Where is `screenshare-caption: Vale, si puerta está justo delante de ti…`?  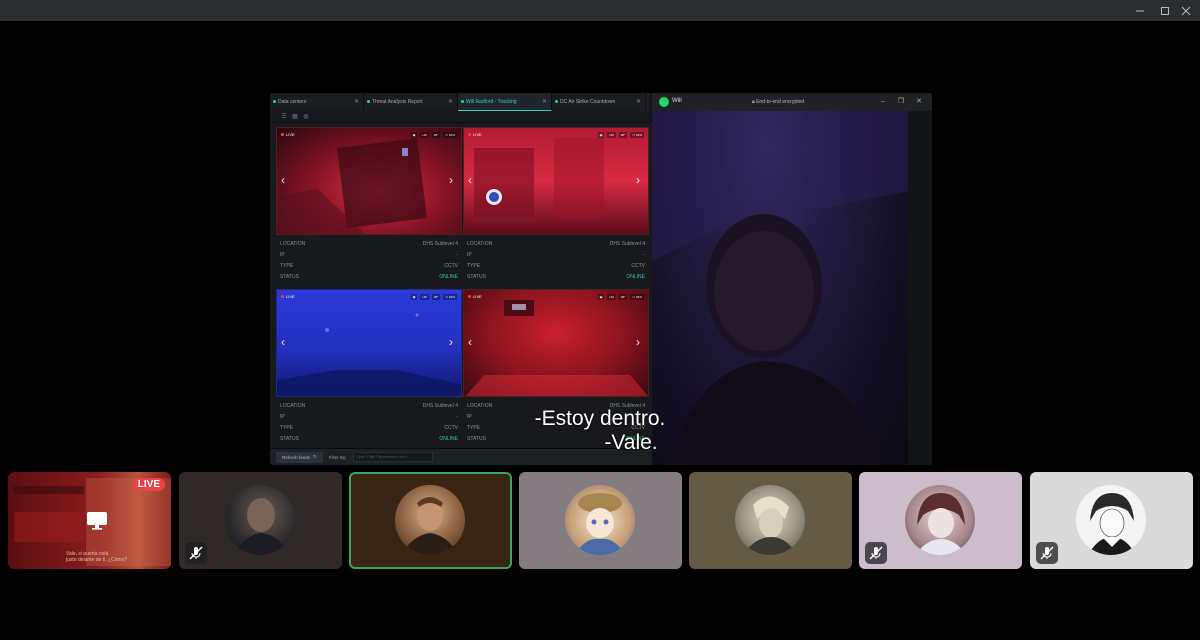
screenshare-caption: Vale, si puerta está justo delante de ti… is located at coordinates (97, 557).